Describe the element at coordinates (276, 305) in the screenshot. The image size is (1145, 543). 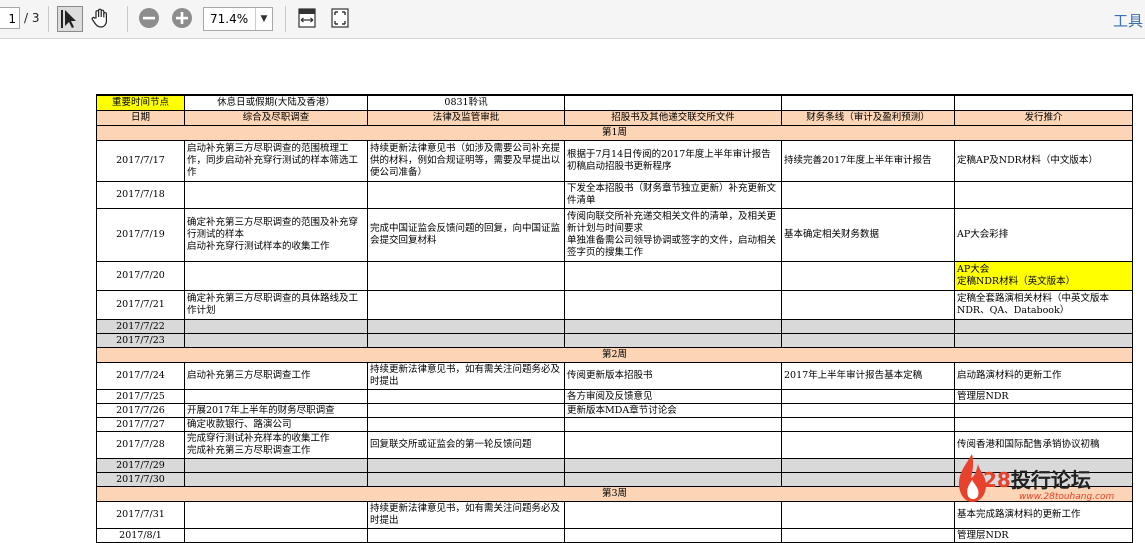
I see `table-cell: 确定补充第三方尽职调查的具体路线及工作计划` at that location.